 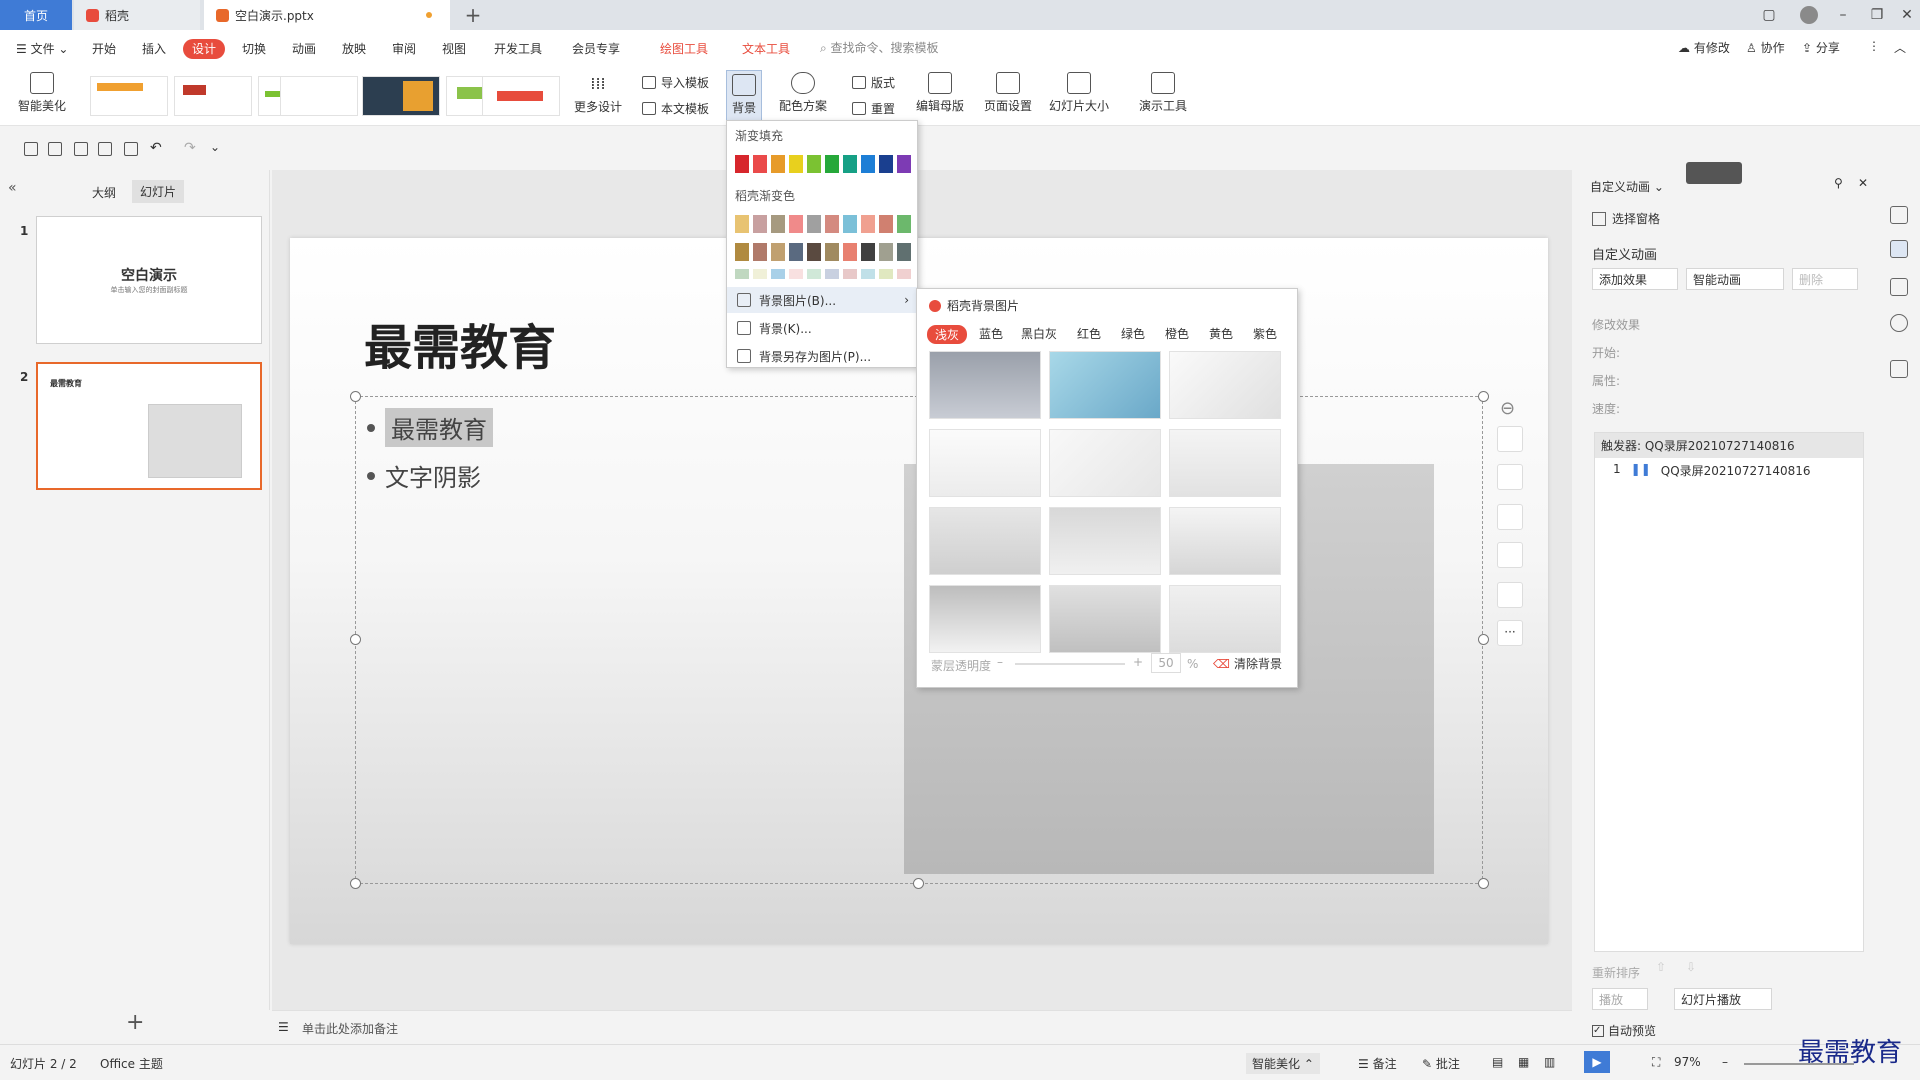 What do you see at coordinates (154, 49) in the screenshot?
I see `menu-insert: 插入` at bounding box center [154, 49].